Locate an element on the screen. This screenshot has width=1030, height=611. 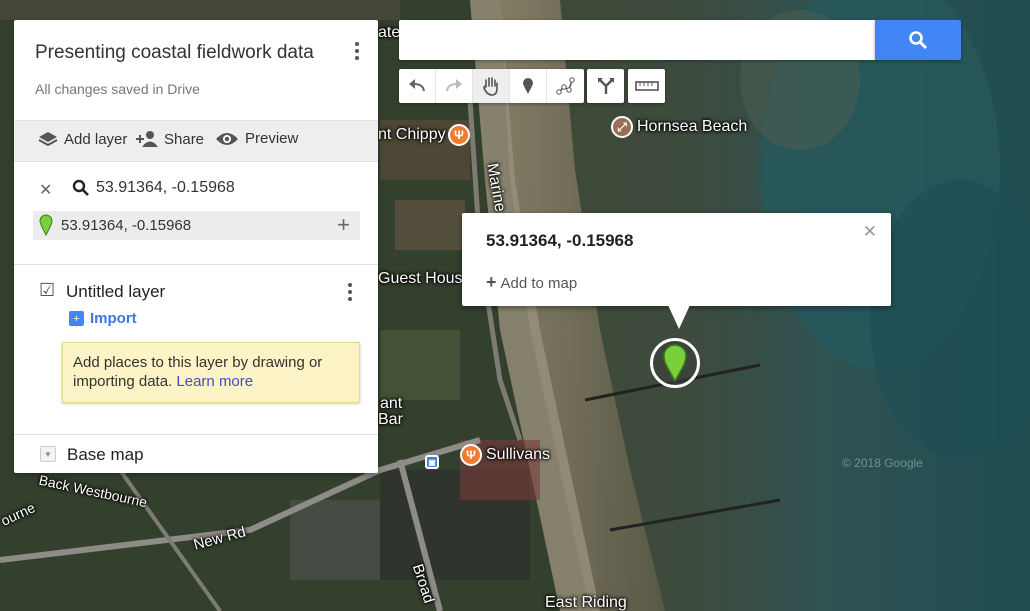
preview-label: Preview is located at coordinates (272, 138).